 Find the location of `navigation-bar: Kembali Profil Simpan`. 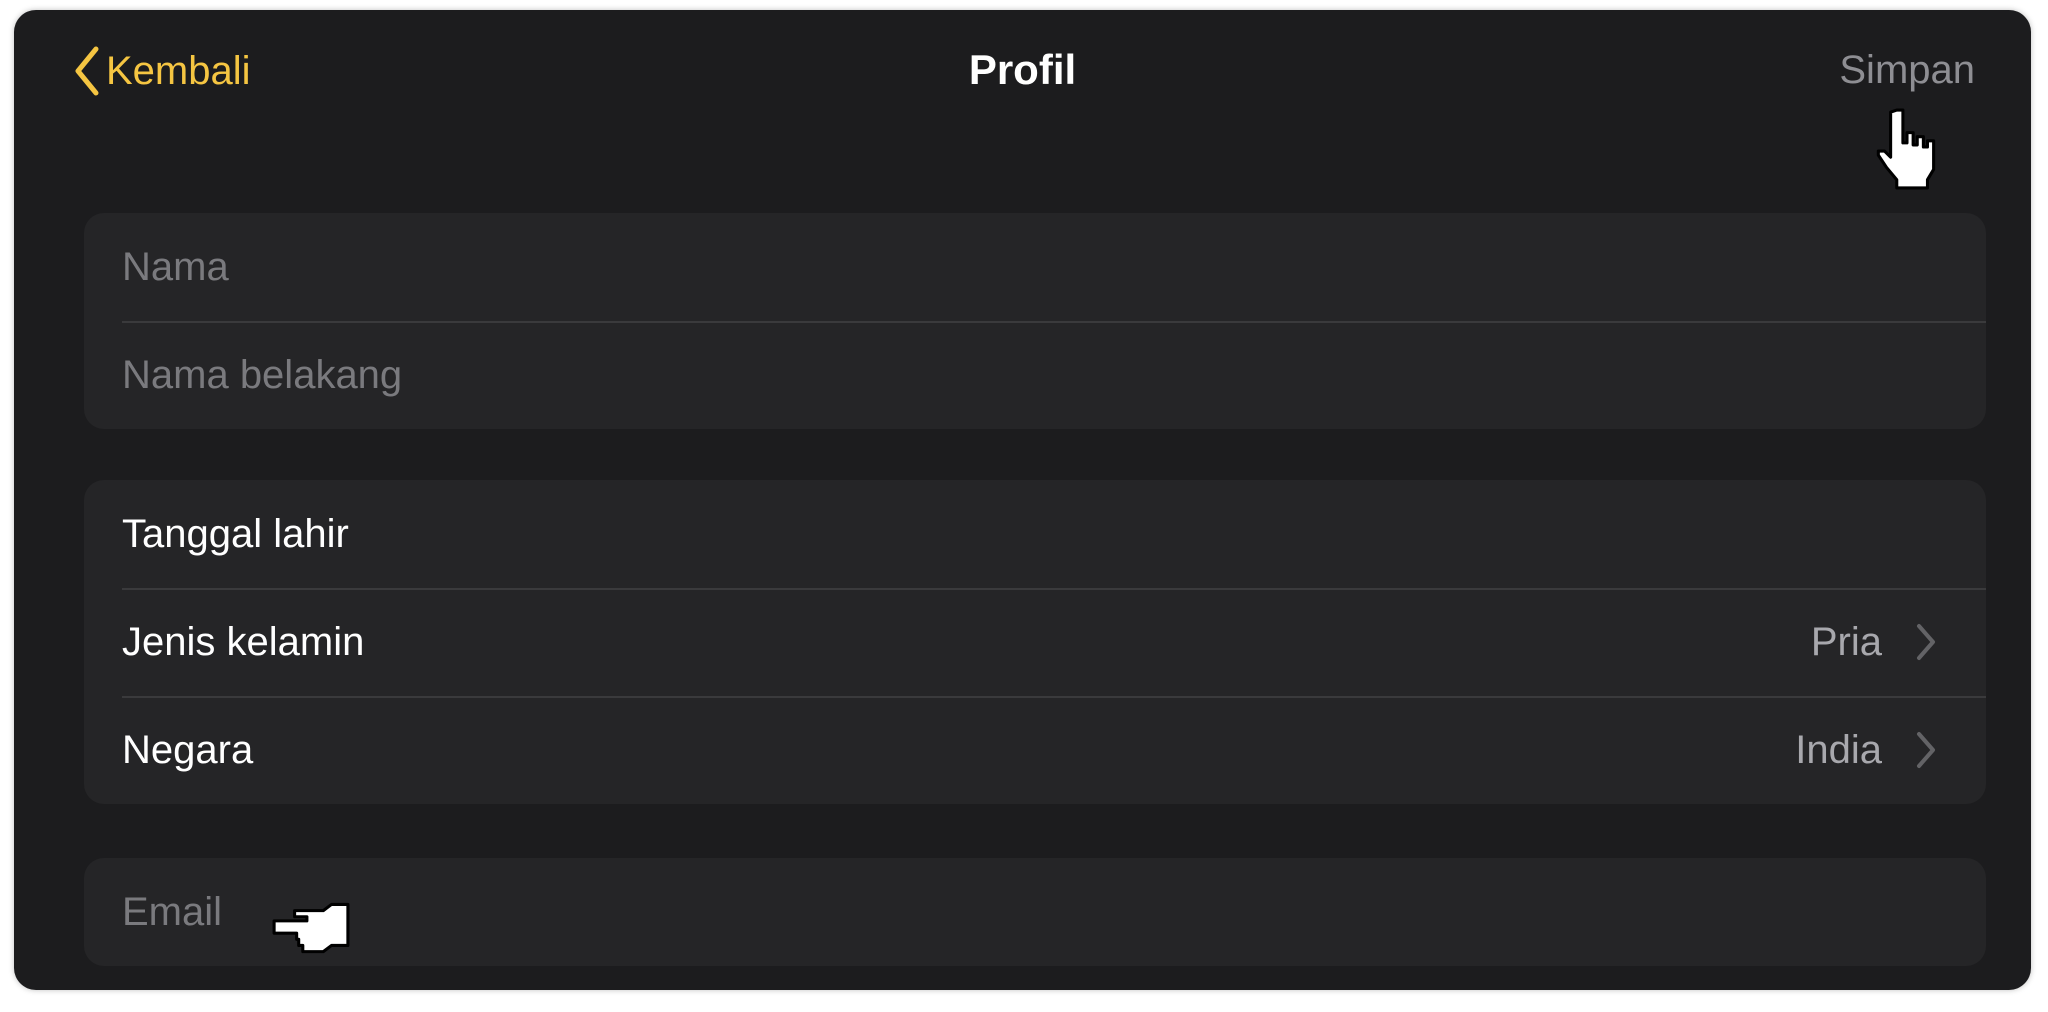

navigation-bar: Kembali Profil Simpan is located at coordinates (1022, 70).